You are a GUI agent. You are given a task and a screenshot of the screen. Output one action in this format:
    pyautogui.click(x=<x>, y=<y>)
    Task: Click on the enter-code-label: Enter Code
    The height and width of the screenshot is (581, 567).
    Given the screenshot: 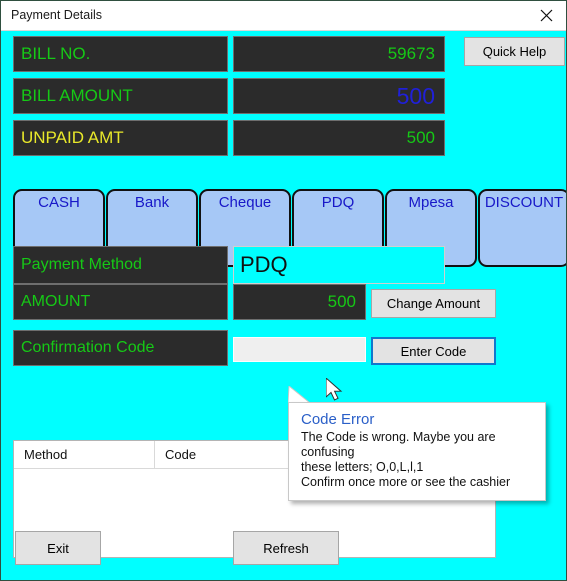 What is the action you would take?
    pyautogui.click(x=433, y=351)
    